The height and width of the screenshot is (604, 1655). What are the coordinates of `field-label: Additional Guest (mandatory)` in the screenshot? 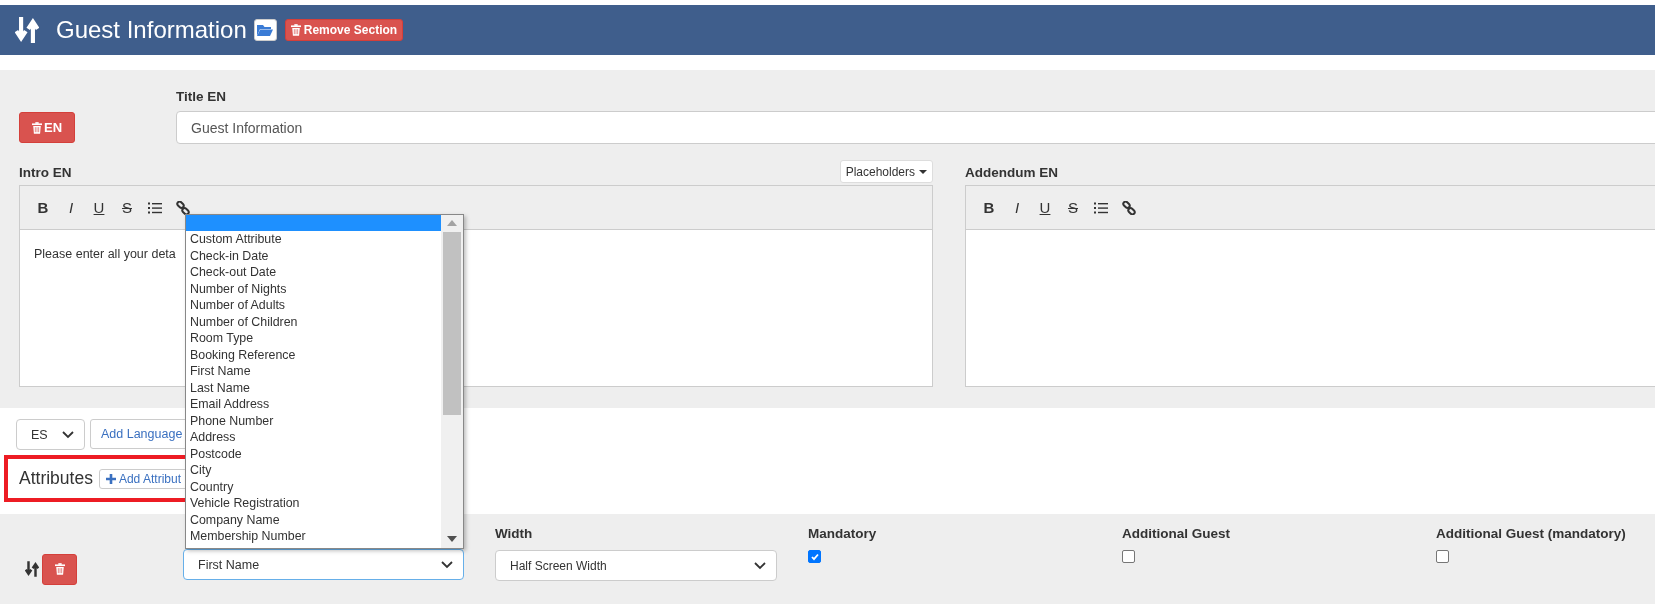 It's located at (1531, 533).